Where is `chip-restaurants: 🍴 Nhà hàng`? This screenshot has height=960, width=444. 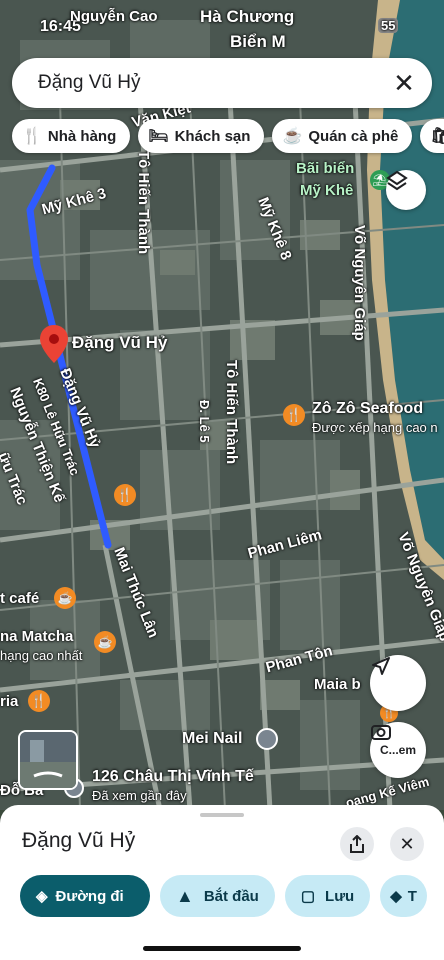
chip-restaurants: 🍴 Nhà hàng is located at coordinates (71, 136).